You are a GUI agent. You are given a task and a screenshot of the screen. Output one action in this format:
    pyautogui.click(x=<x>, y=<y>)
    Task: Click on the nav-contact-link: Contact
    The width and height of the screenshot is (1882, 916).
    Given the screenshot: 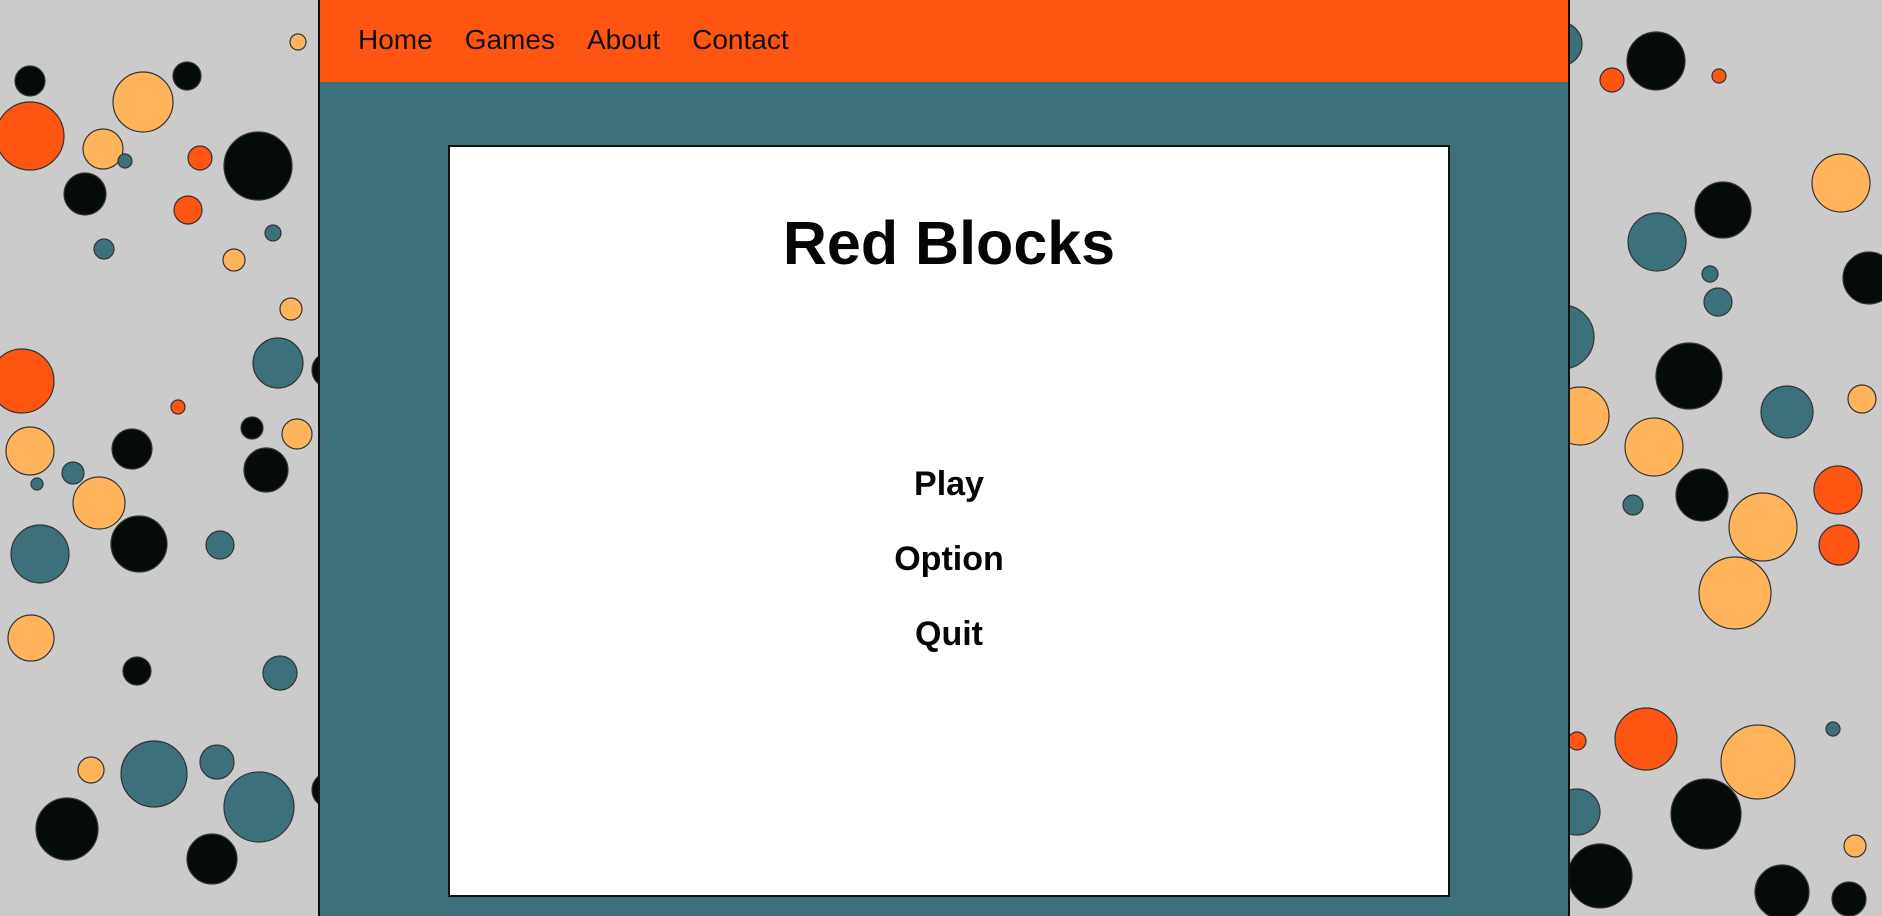 What is the action you would take?
    pyautogui.click(x=740, y=39)
    